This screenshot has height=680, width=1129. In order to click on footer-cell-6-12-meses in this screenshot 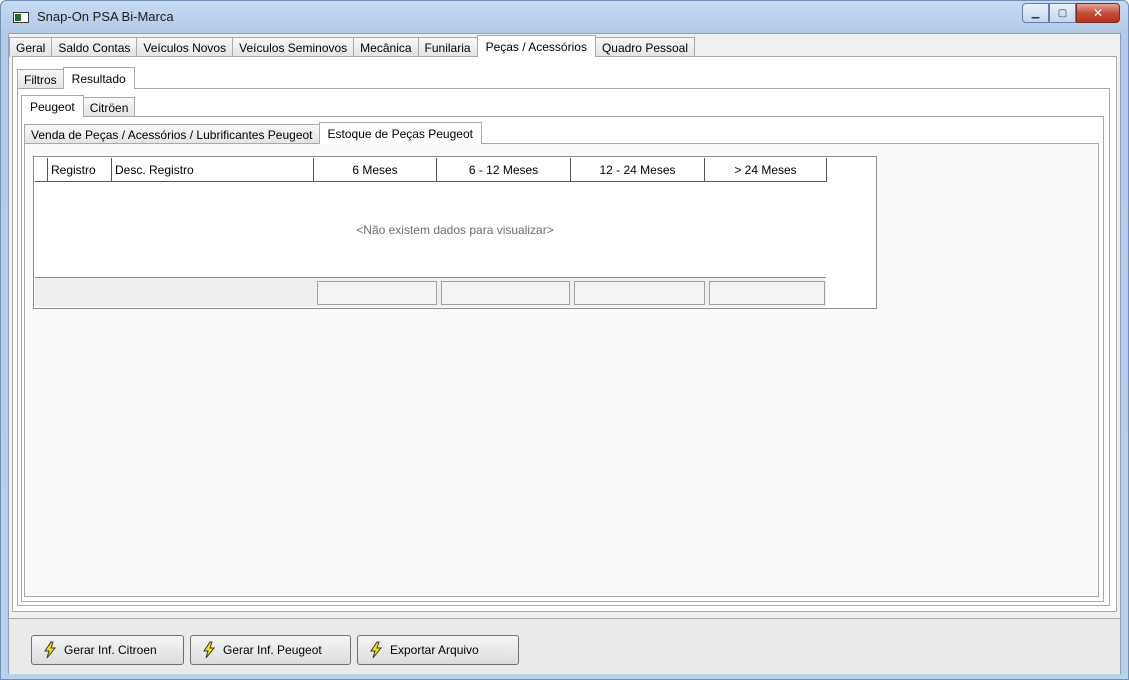, I will do `click(505, 293)`.